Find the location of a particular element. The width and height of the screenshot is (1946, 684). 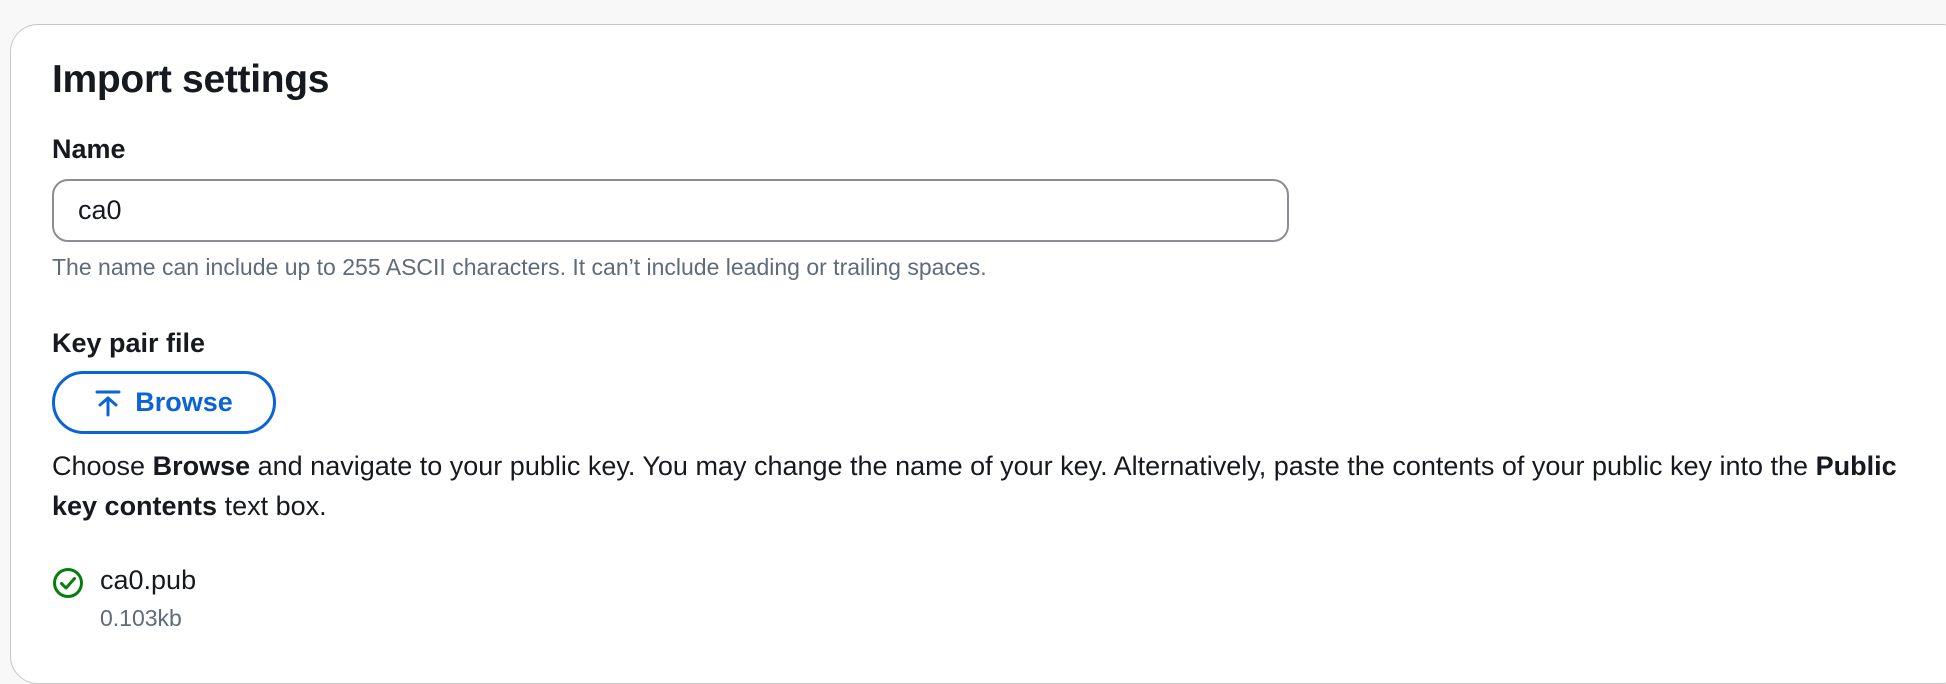

description-text: text box. is located at coordinates (272, 506).